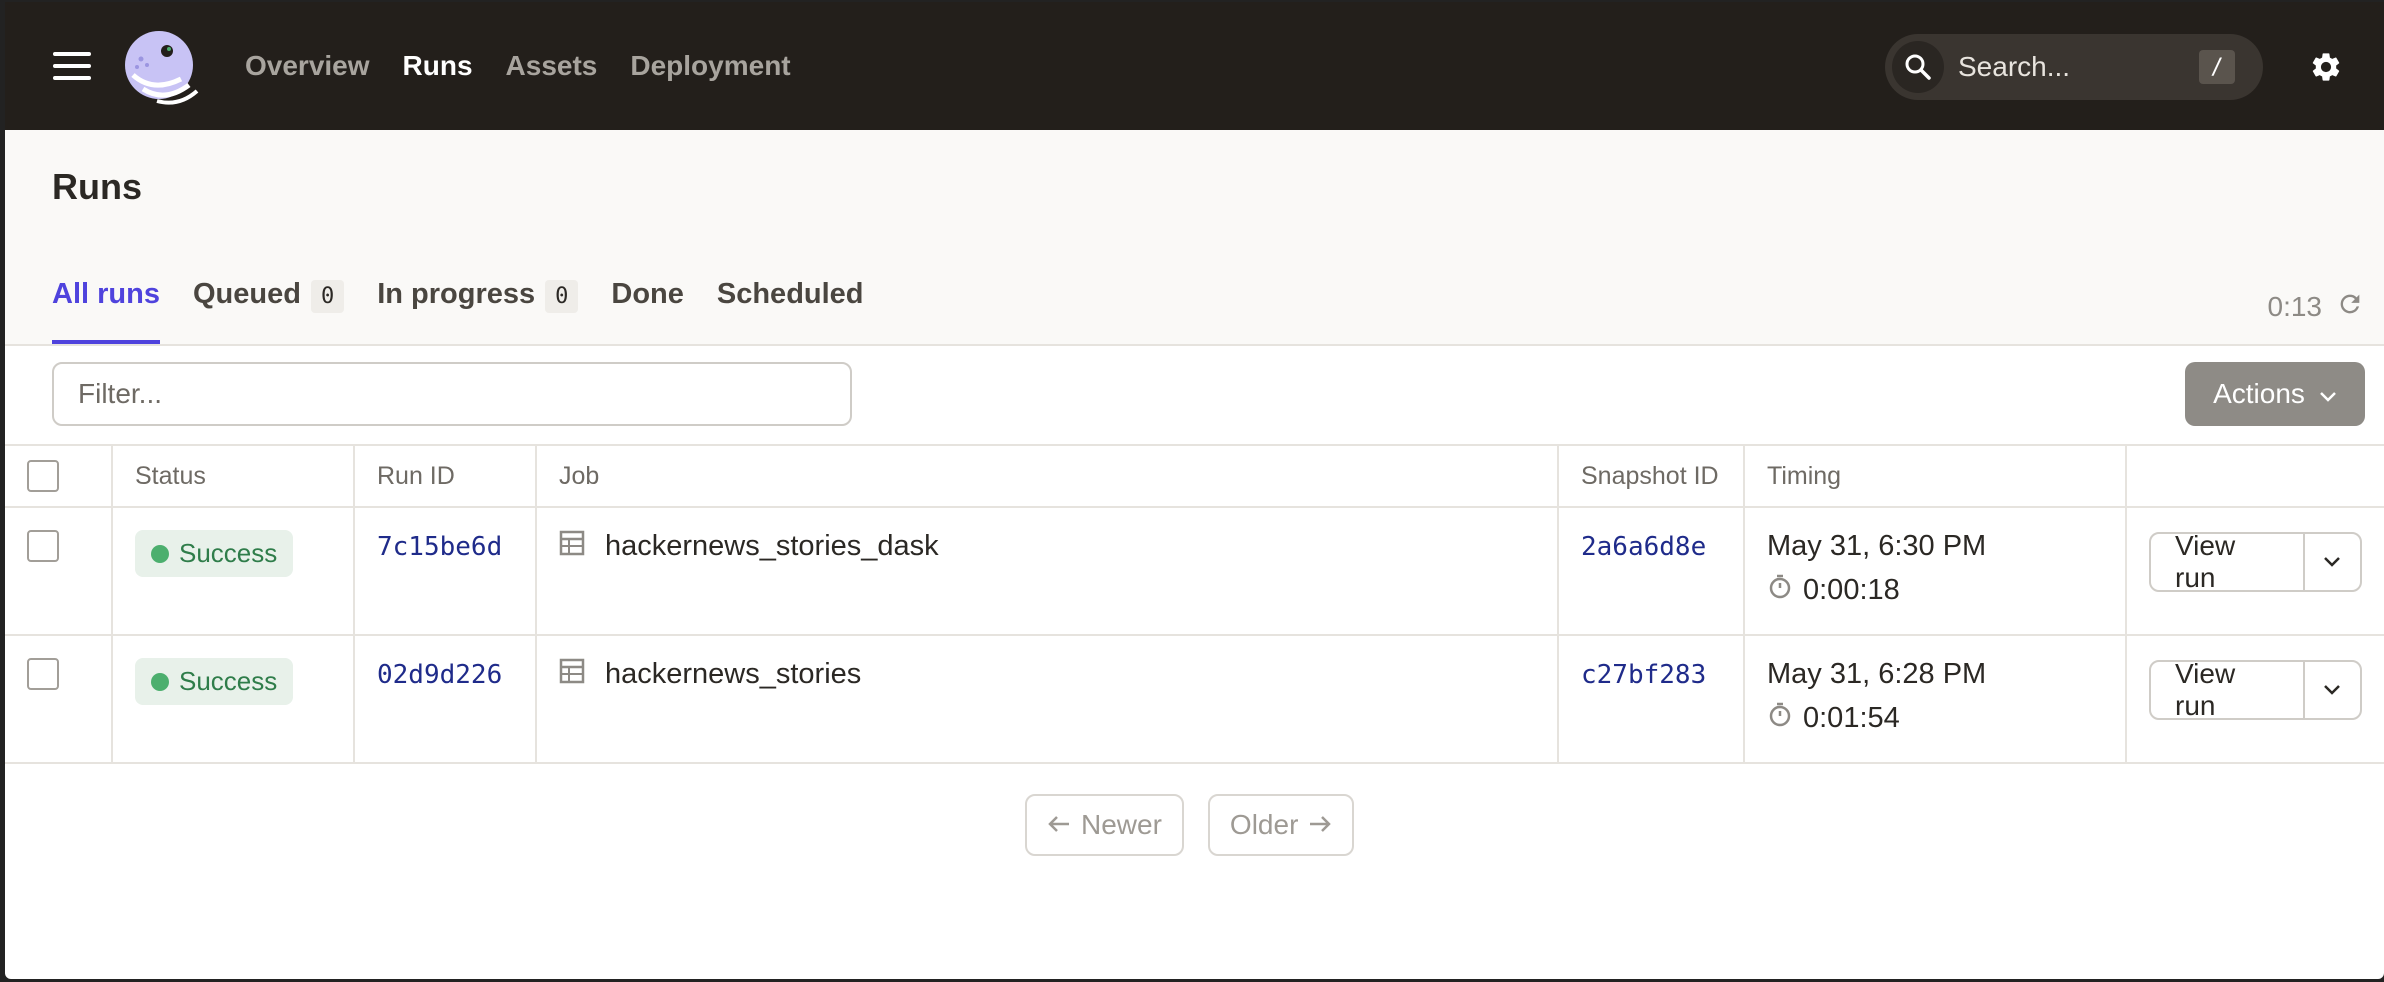 The image size is (2384, 982). Describe the element at coordinates (2255, 475) in the screenshot. I see `header-actions` at that location.